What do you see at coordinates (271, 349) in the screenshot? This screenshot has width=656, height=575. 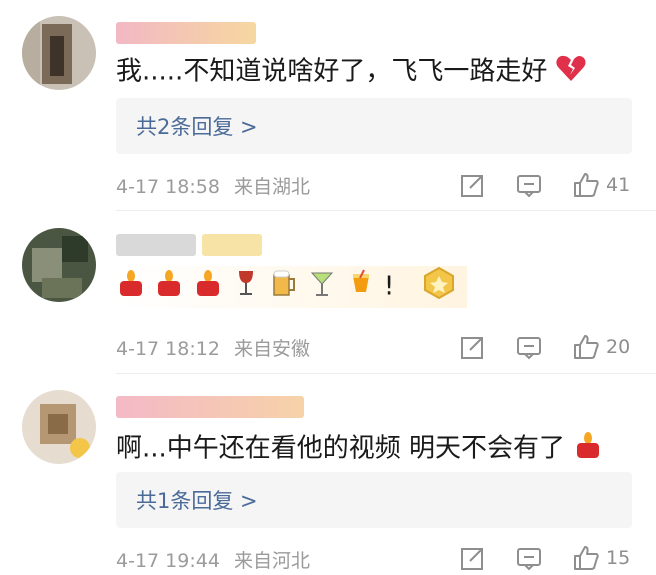 I see `location: 来自安徽` at bounding box center [271, 349].